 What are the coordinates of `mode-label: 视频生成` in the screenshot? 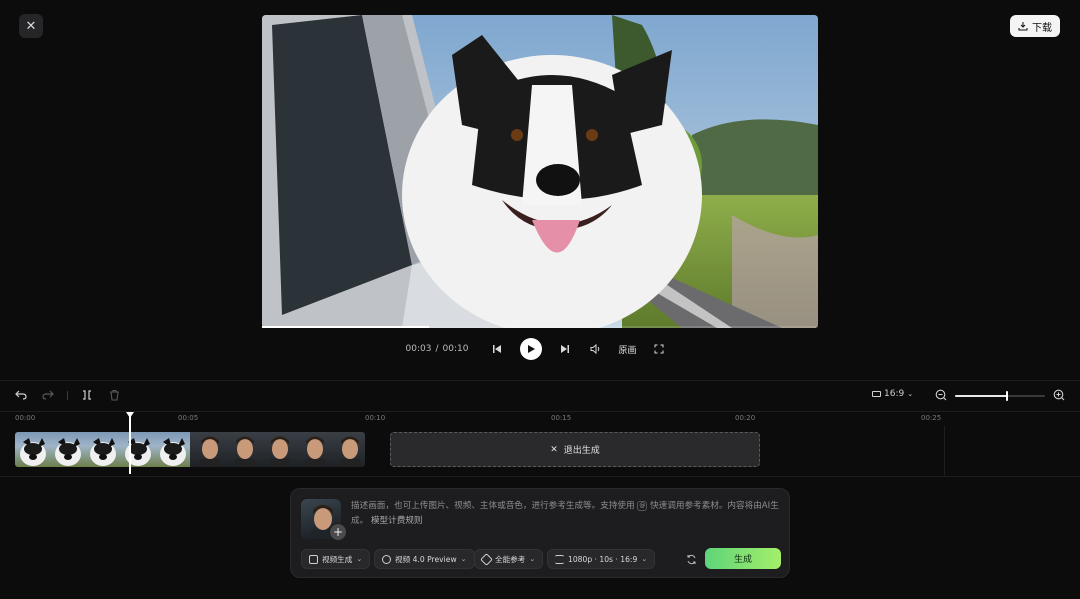 It's located at (337, 559).